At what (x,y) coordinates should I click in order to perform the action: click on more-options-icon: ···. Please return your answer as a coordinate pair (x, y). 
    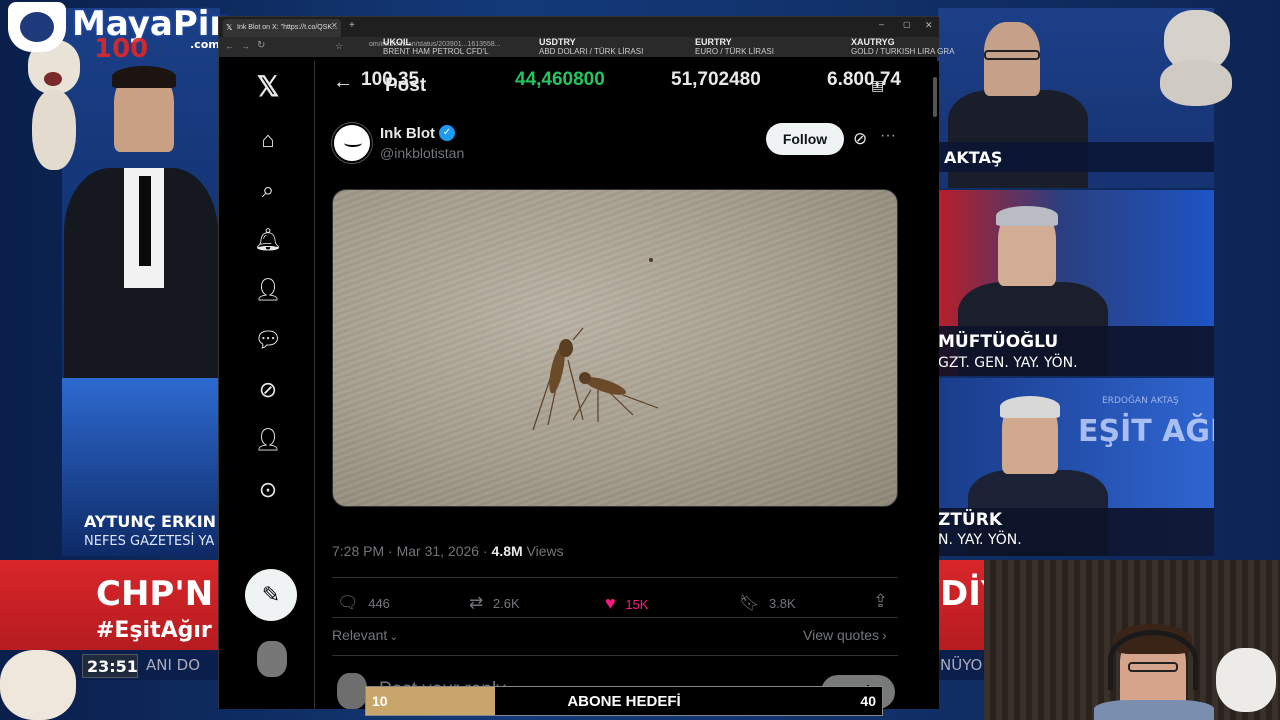
    Looking at the image, I should click on (888, 136).